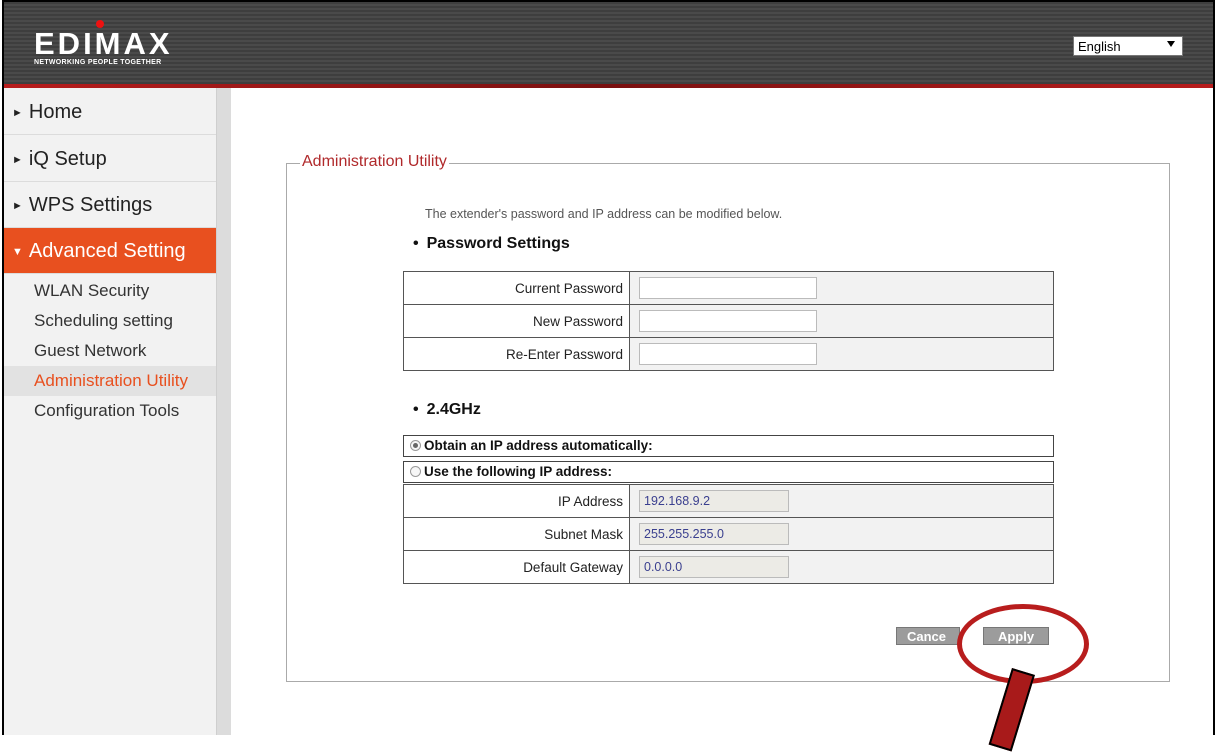 The width and height of the screenshot is (1217, 752). I want to click on table-row: Current Password, so click(728, 288).